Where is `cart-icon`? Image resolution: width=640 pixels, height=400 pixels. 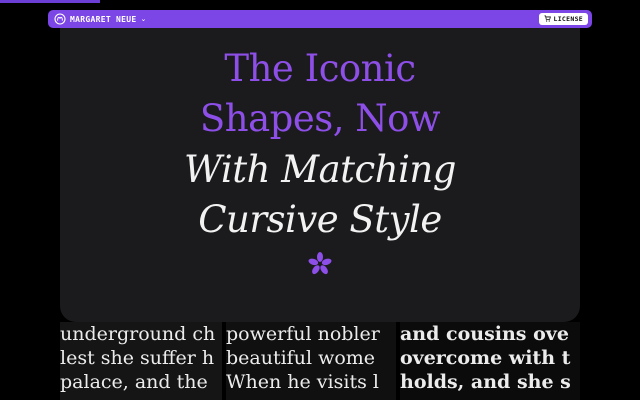
cart-icon is located at coordinates (547, 19).